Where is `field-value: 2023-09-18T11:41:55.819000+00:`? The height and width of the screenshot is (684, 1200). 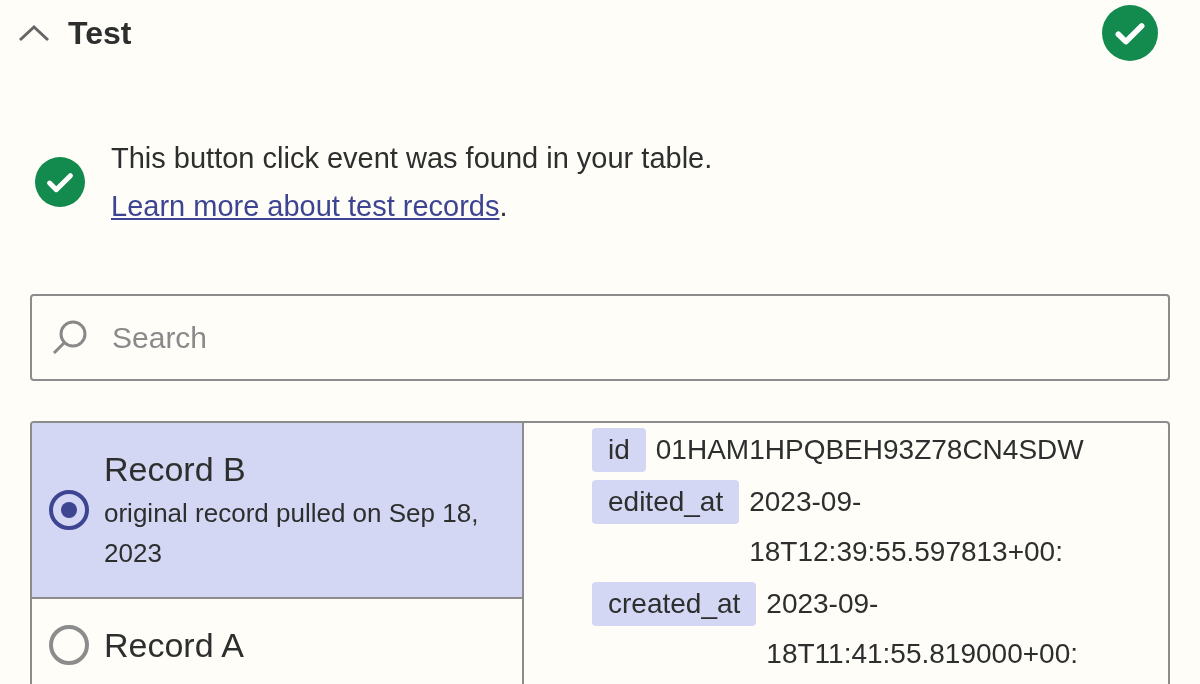 field-value: 2023-09-18T11:41:55.819000+00: is located at coordinates (922, 629).